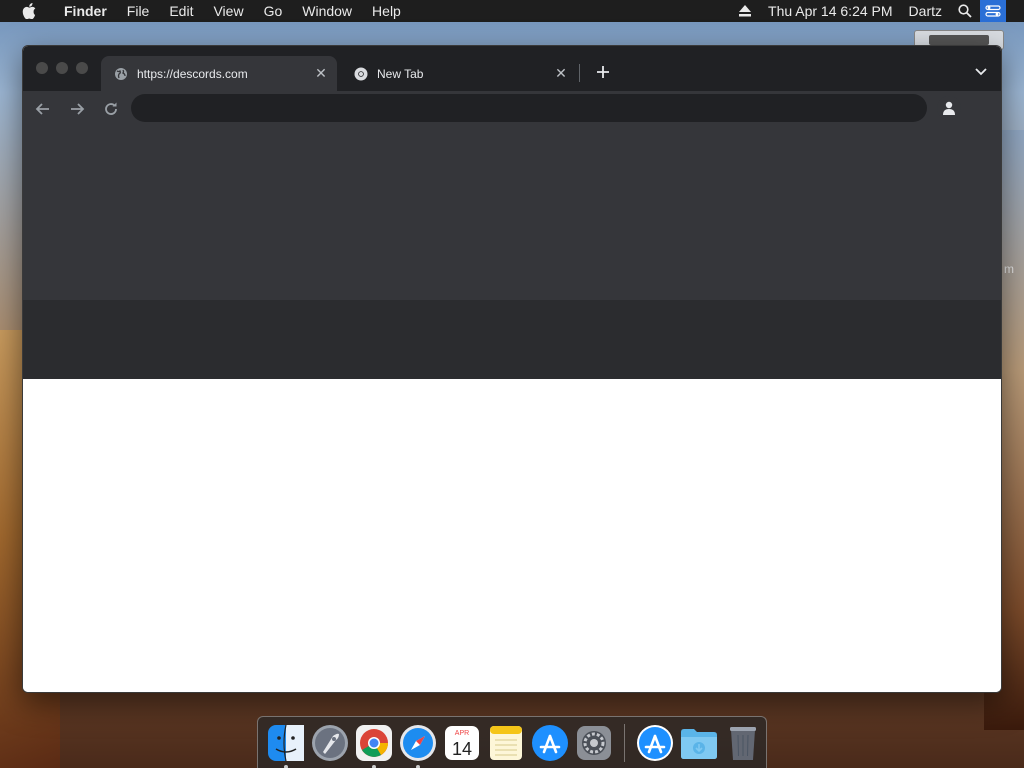 This screenshot has height=768, width=1024. What do you see at coordinates (273, 11) in the screenshot?
I see `menu-go: Go` at bounding box center [273, 11].